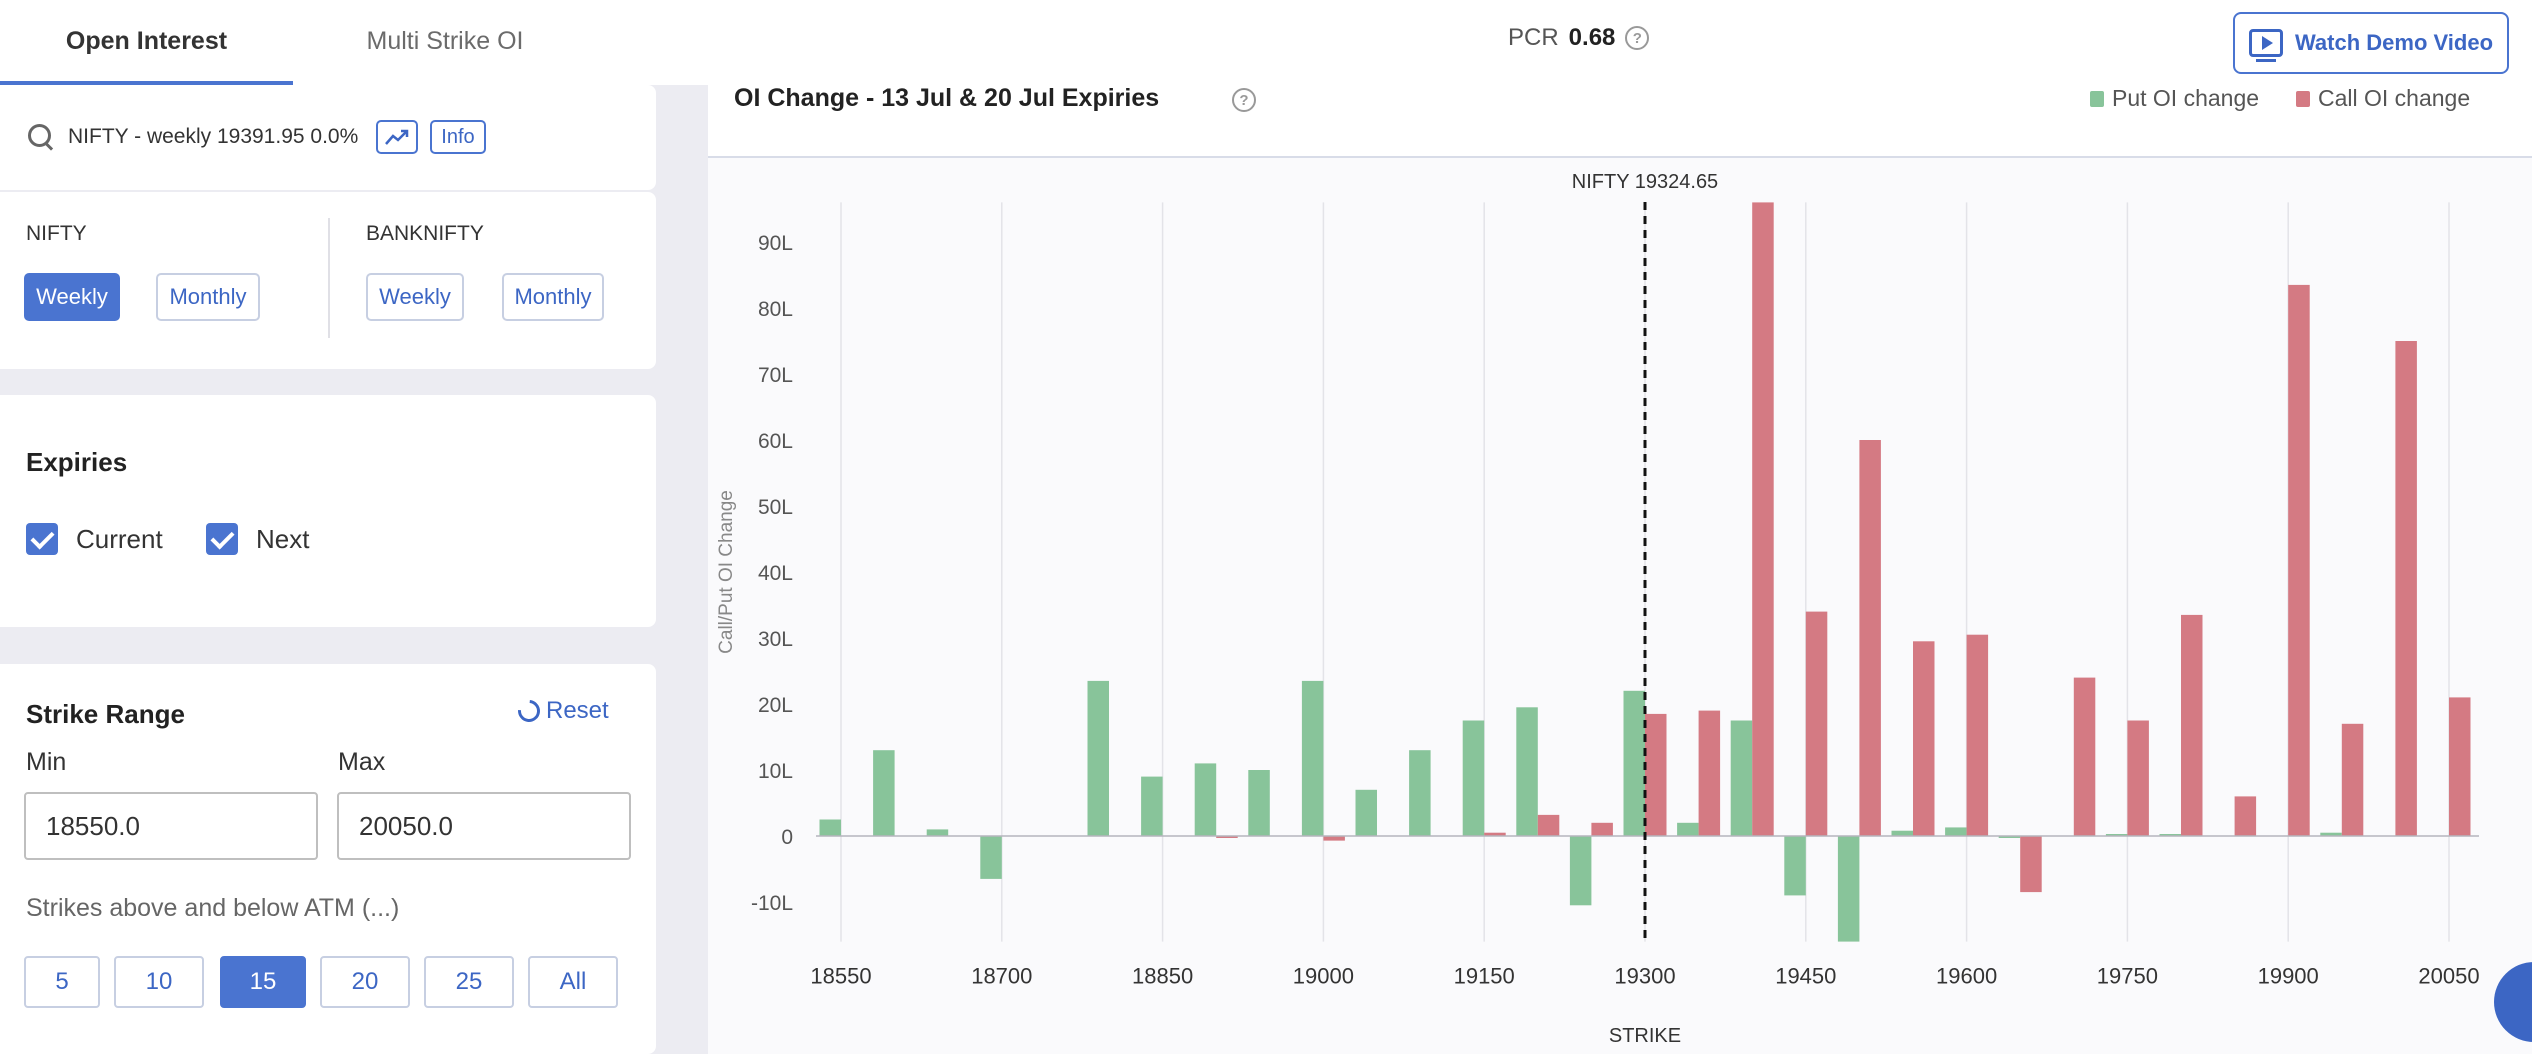 The height and width of the screenshot is (1054, 2532). I want to click on x-tick-label: 19150, so click(1484, 976).